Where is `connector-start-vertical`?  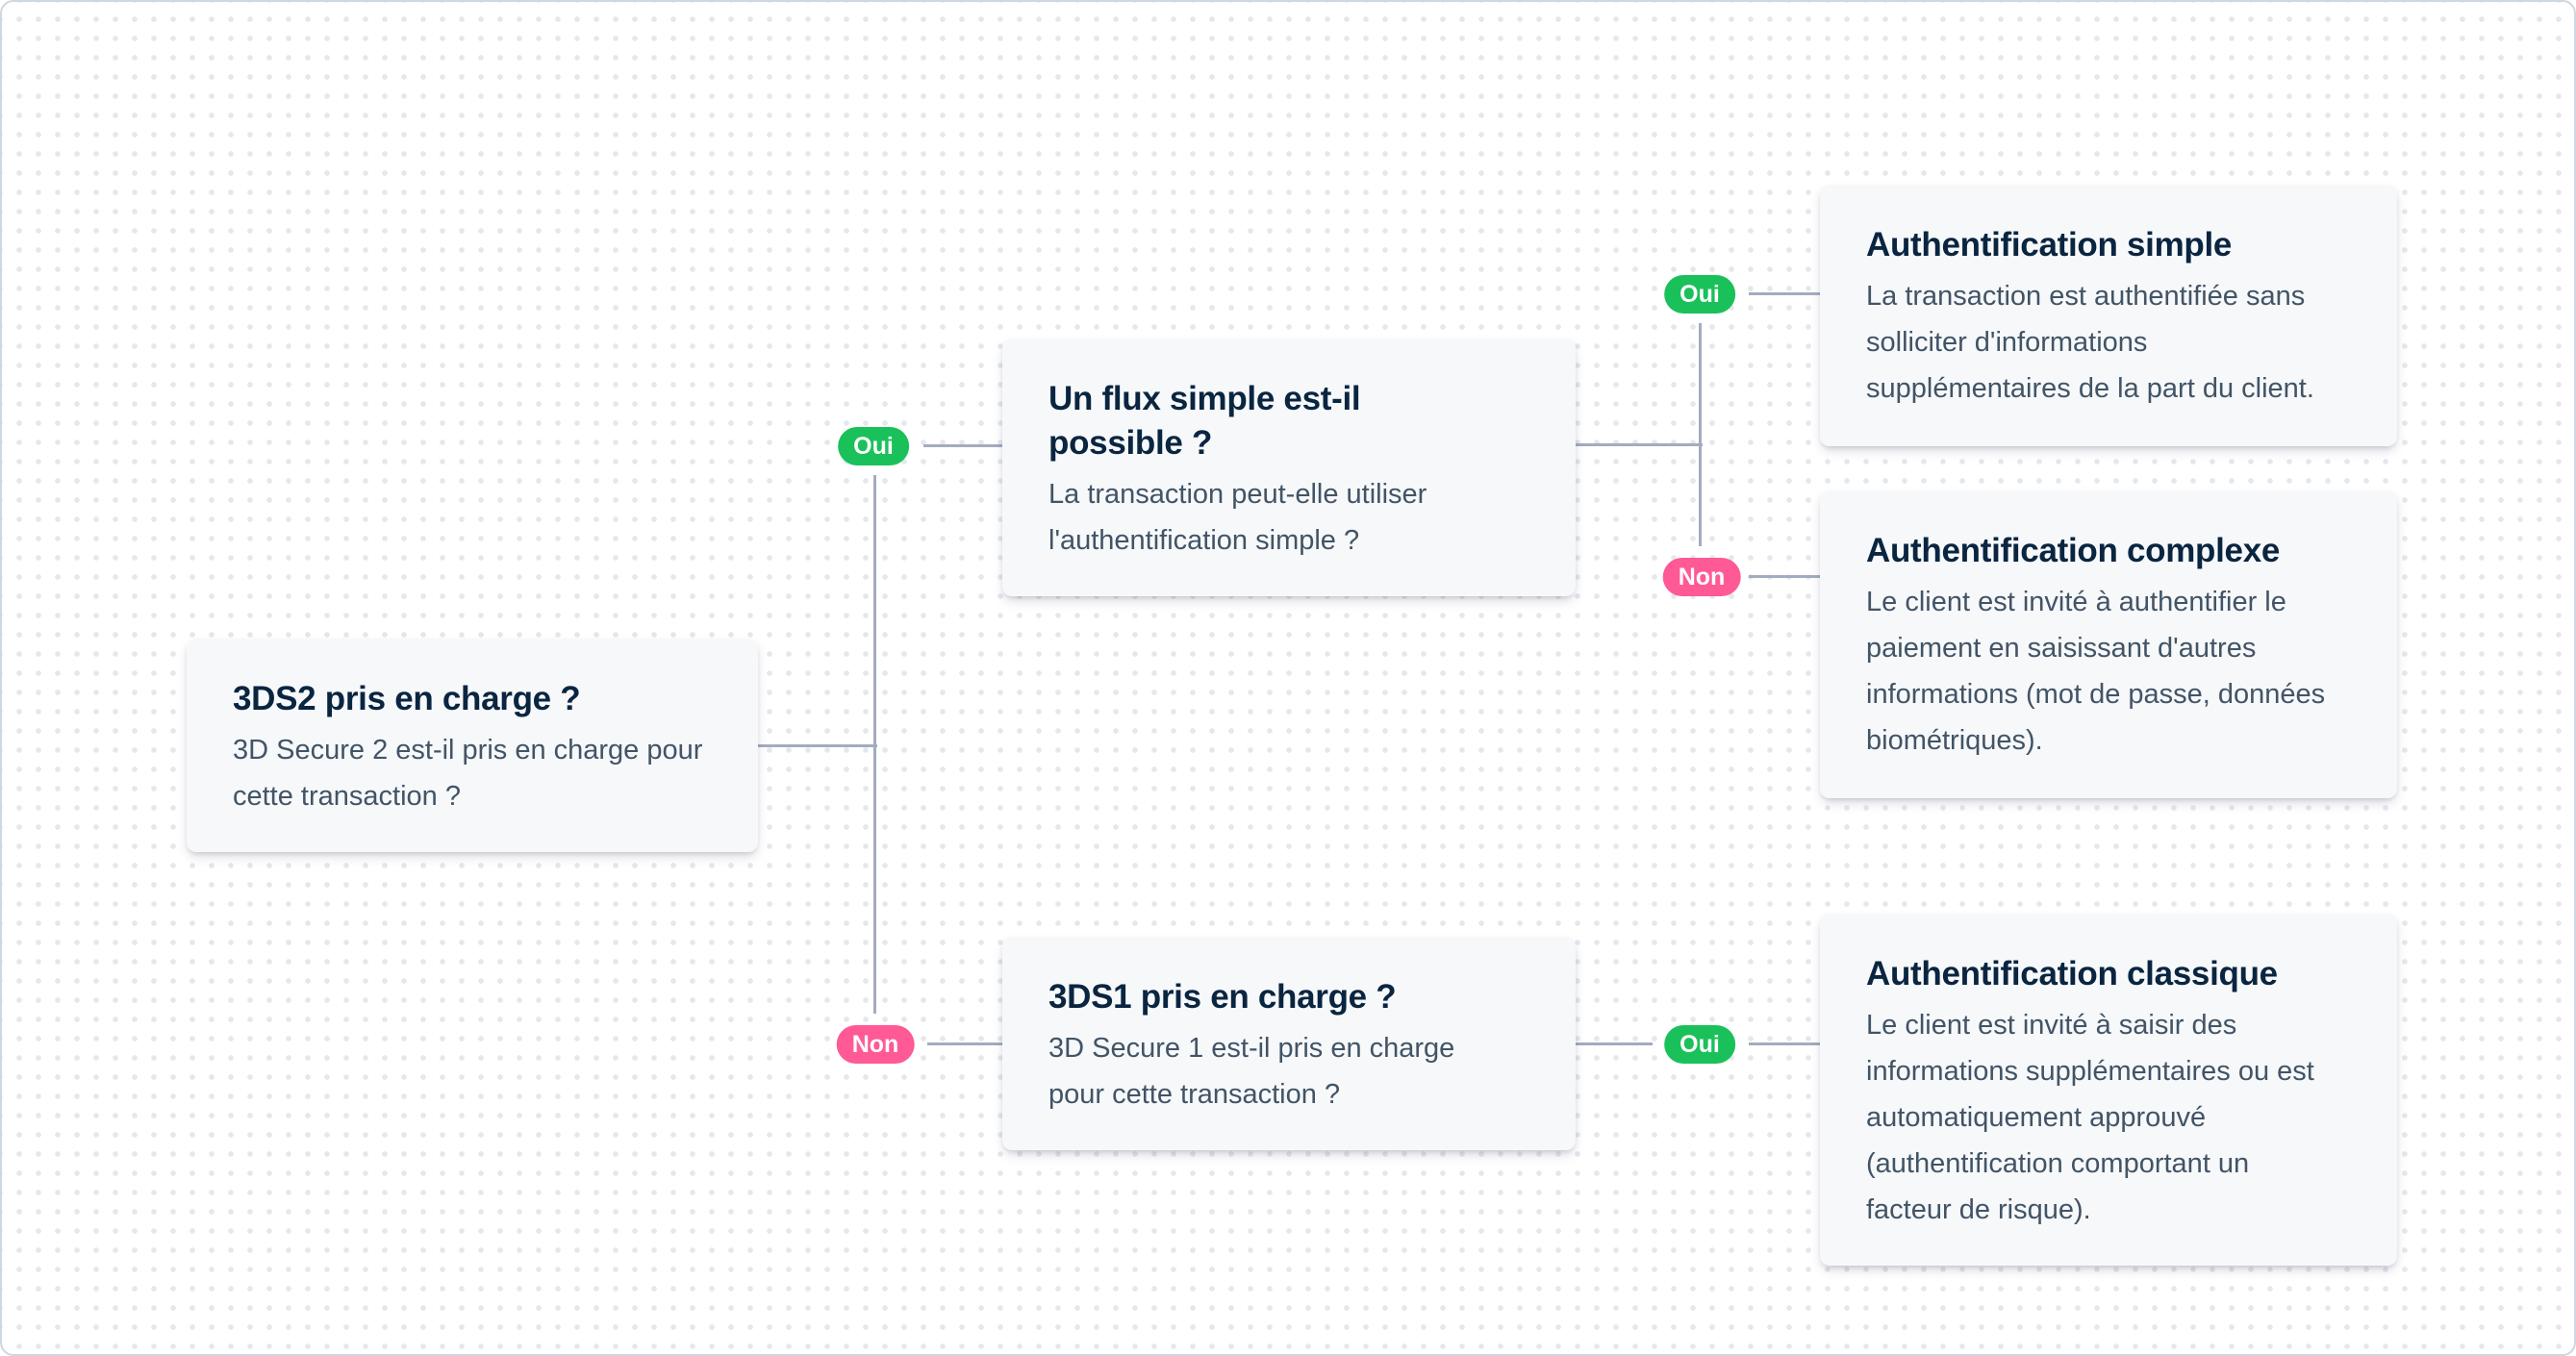
connector-start-vertical is located at coordinates (874, 744).